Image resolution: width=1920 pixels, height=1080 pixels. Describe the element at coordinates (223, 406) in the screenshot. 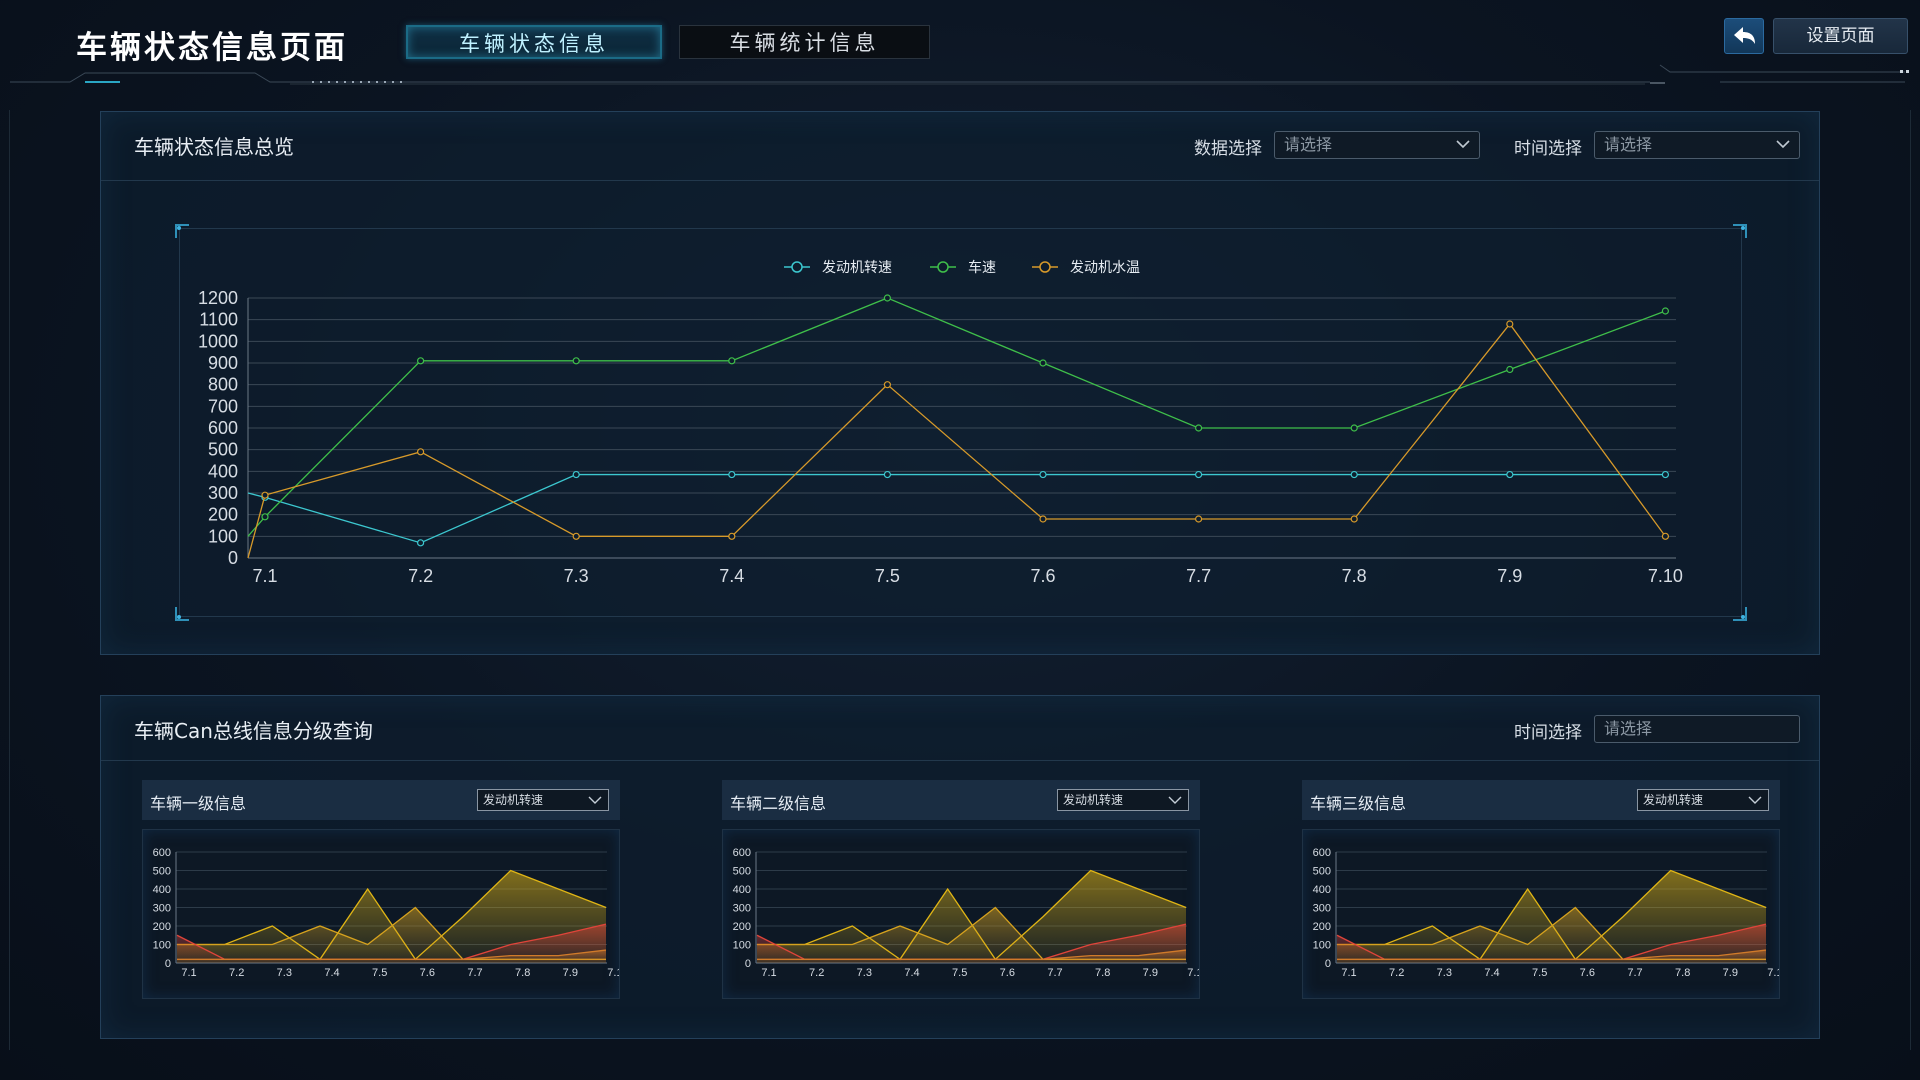

I see `y-tick-label: 700` at that location.